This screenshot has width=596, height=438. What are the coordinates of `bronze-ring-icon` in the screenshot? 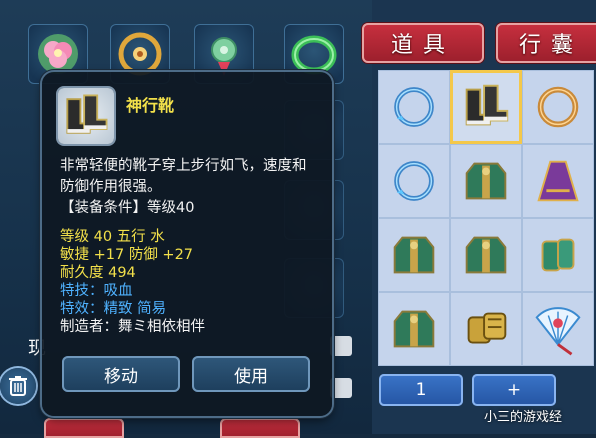 It's located at (558, 107).